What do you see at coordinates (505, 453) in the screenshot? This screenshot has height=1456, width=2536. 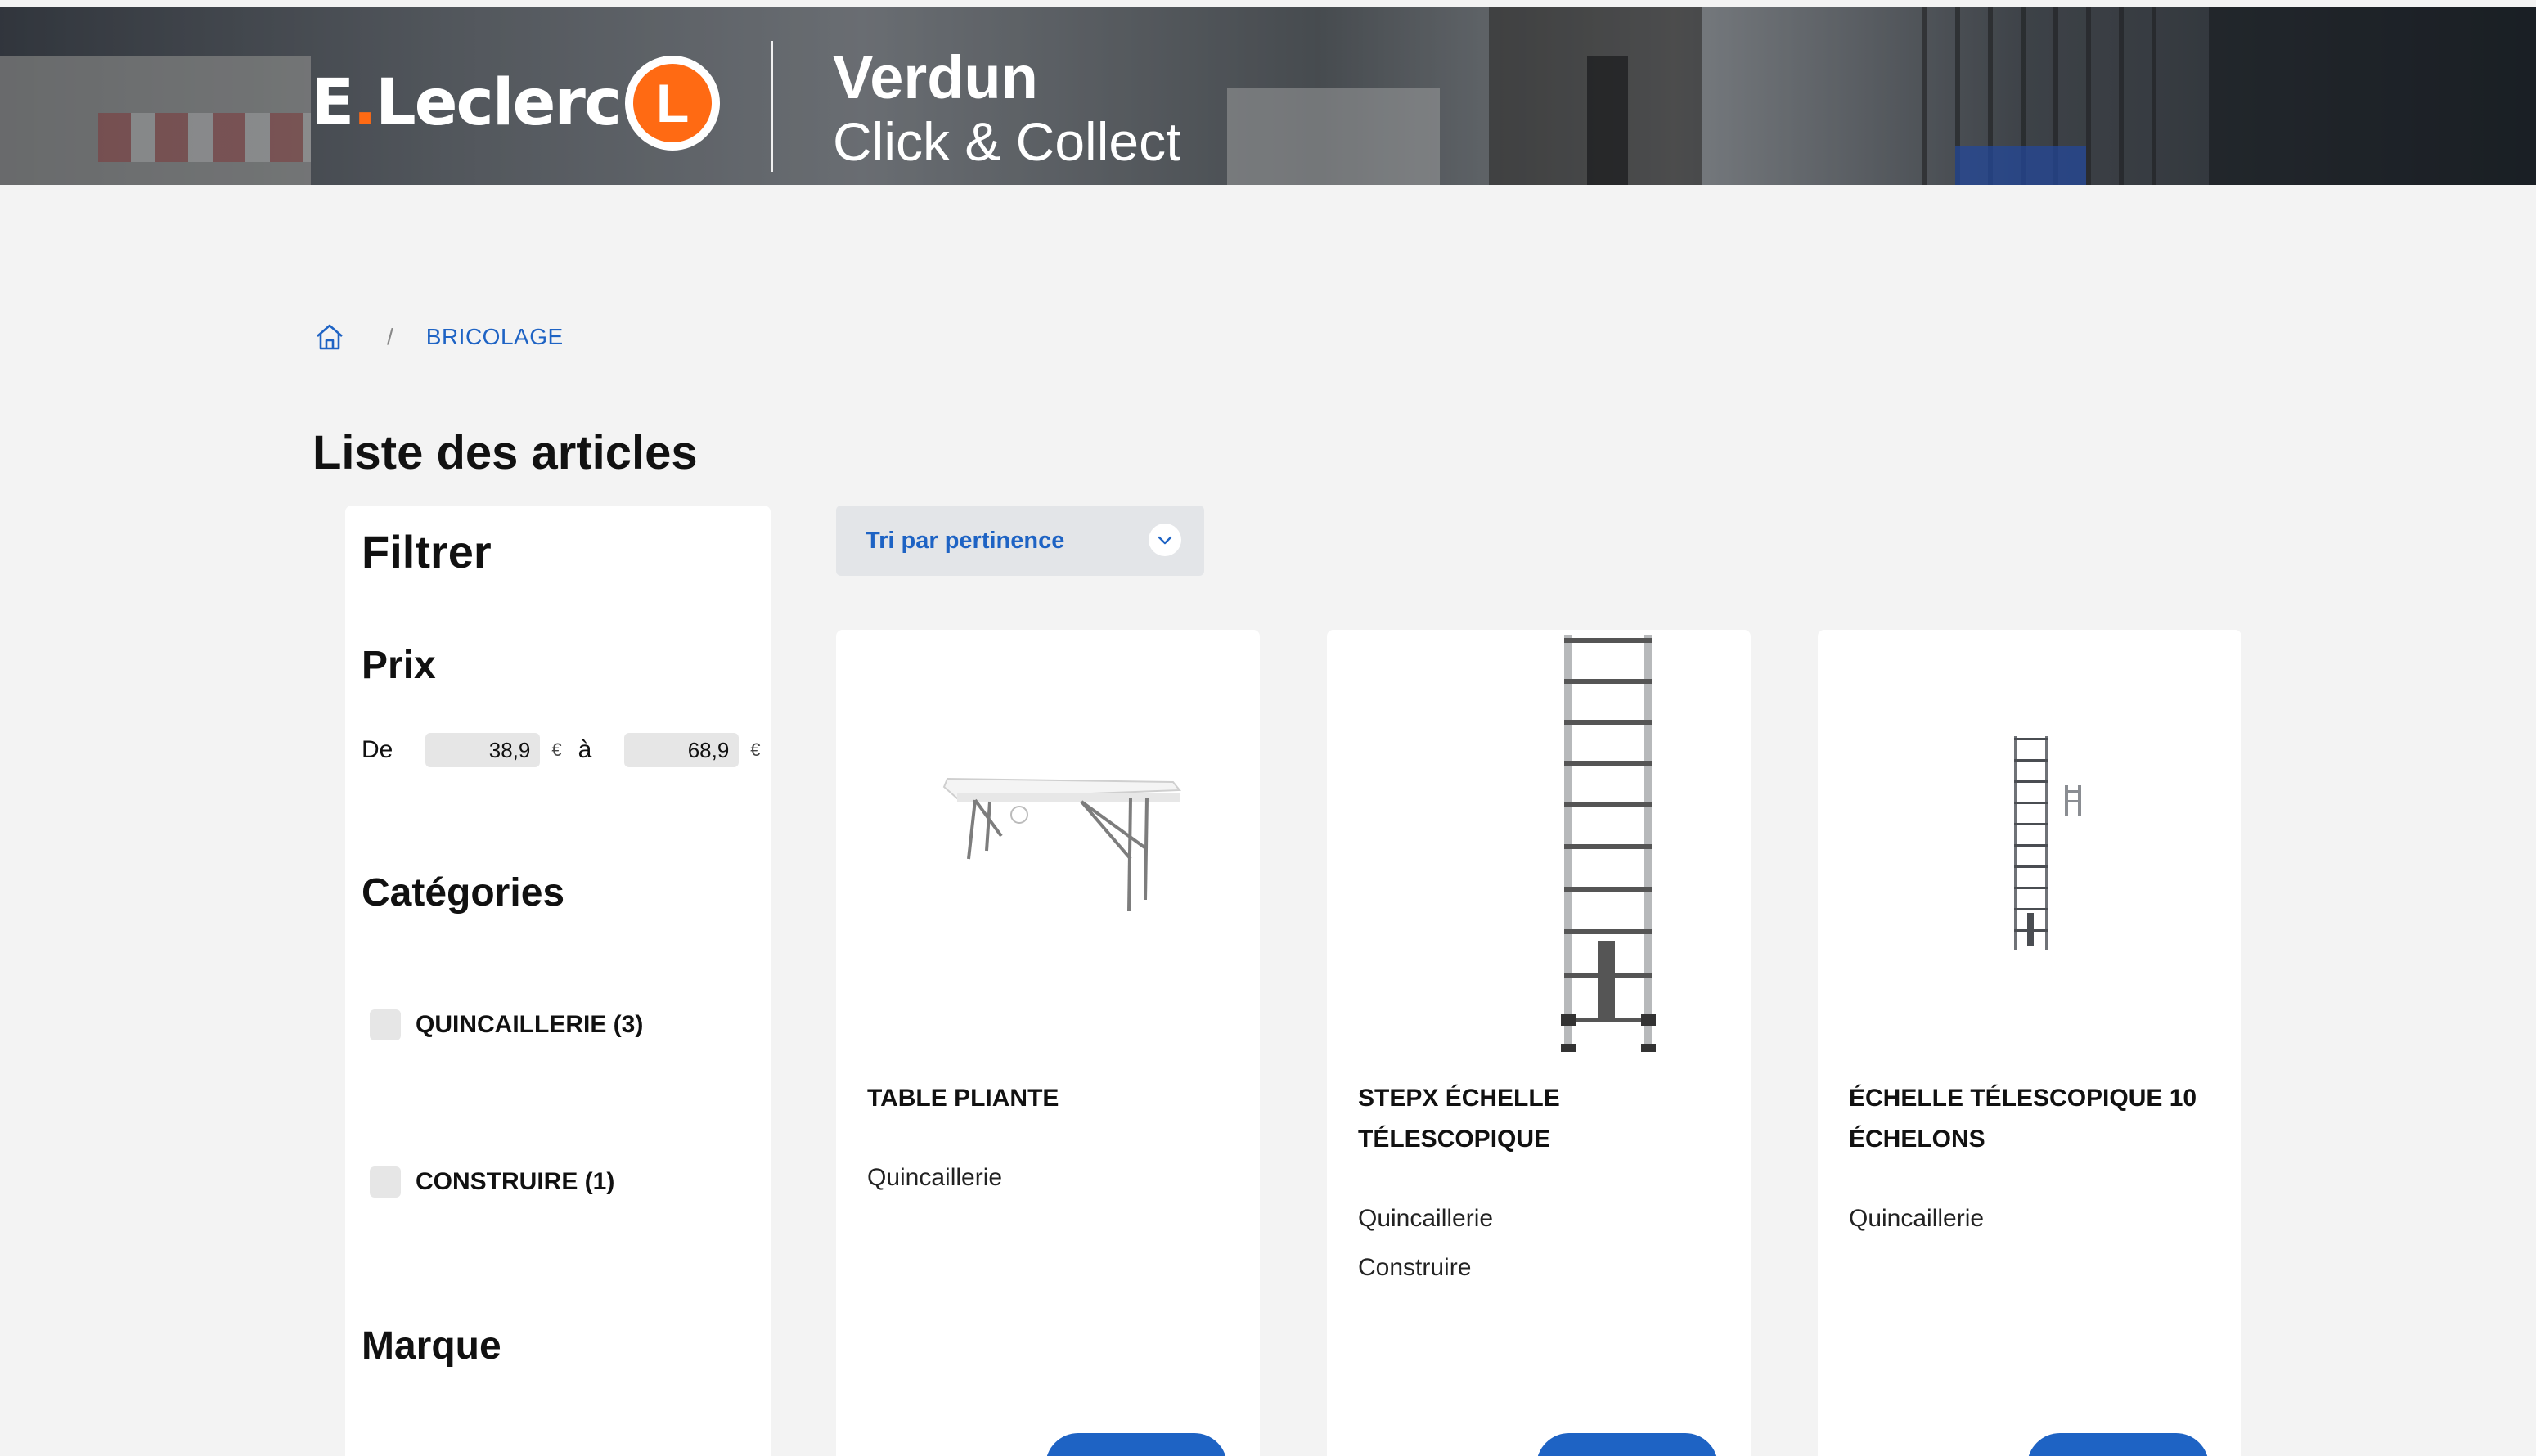 I see `page-title: Liste des articles` at bounding box center [505, 453].